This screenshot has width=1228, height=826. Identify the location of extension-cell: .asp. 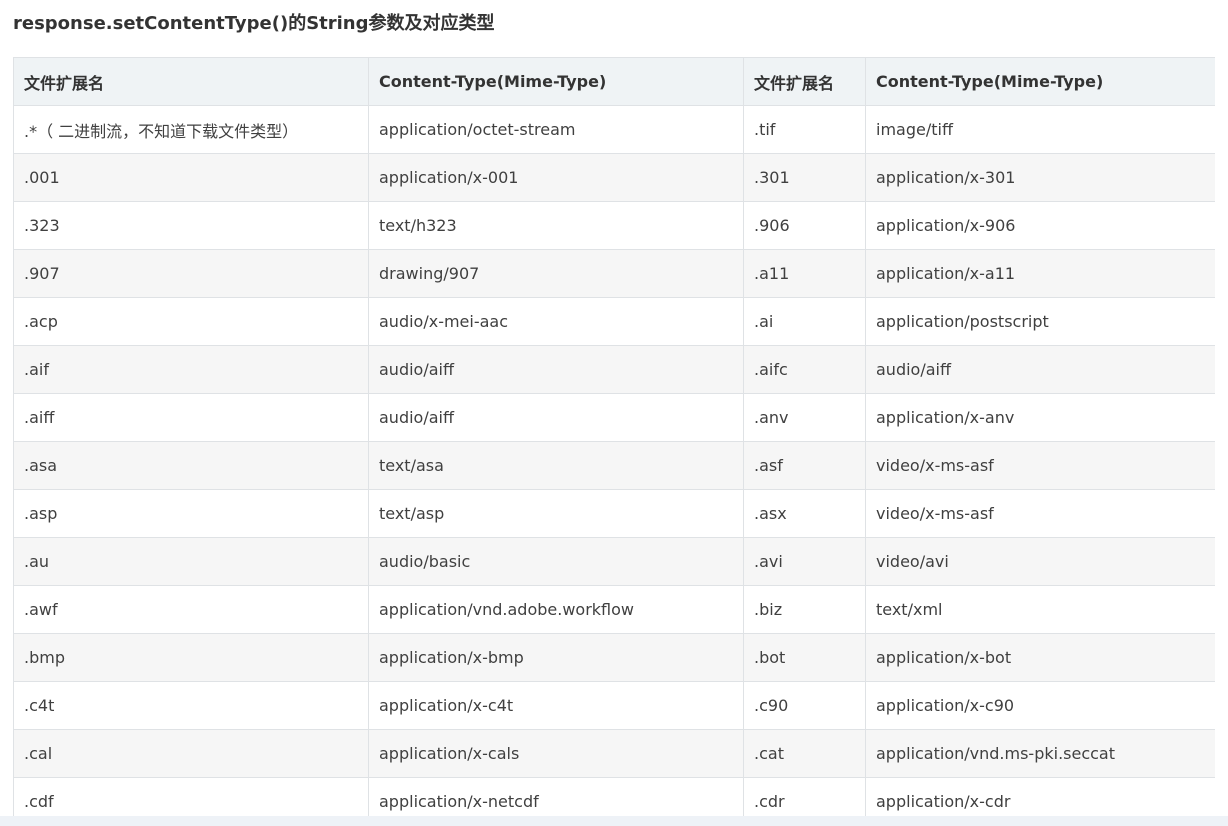
(191, 513).